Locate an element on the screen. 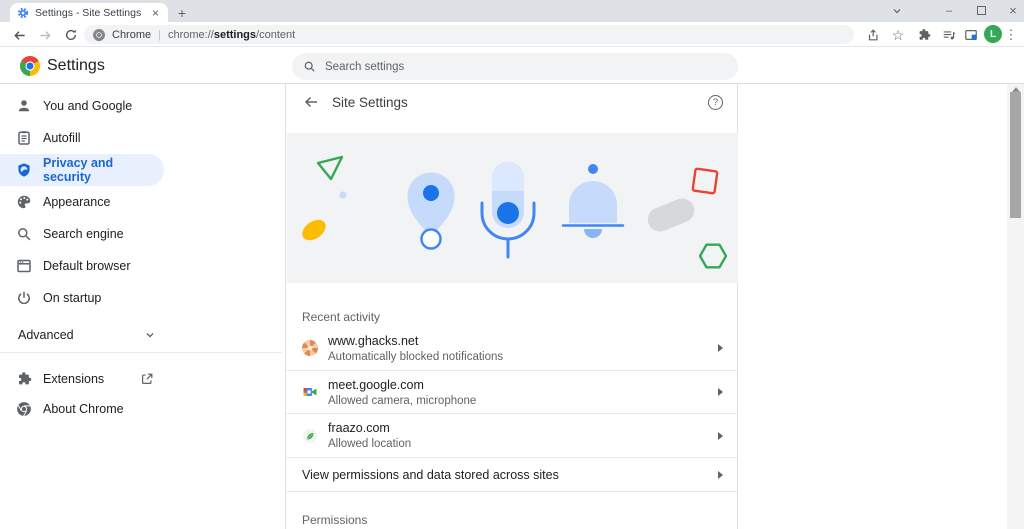  puzzle-icon is located at coordinates (24, 379).